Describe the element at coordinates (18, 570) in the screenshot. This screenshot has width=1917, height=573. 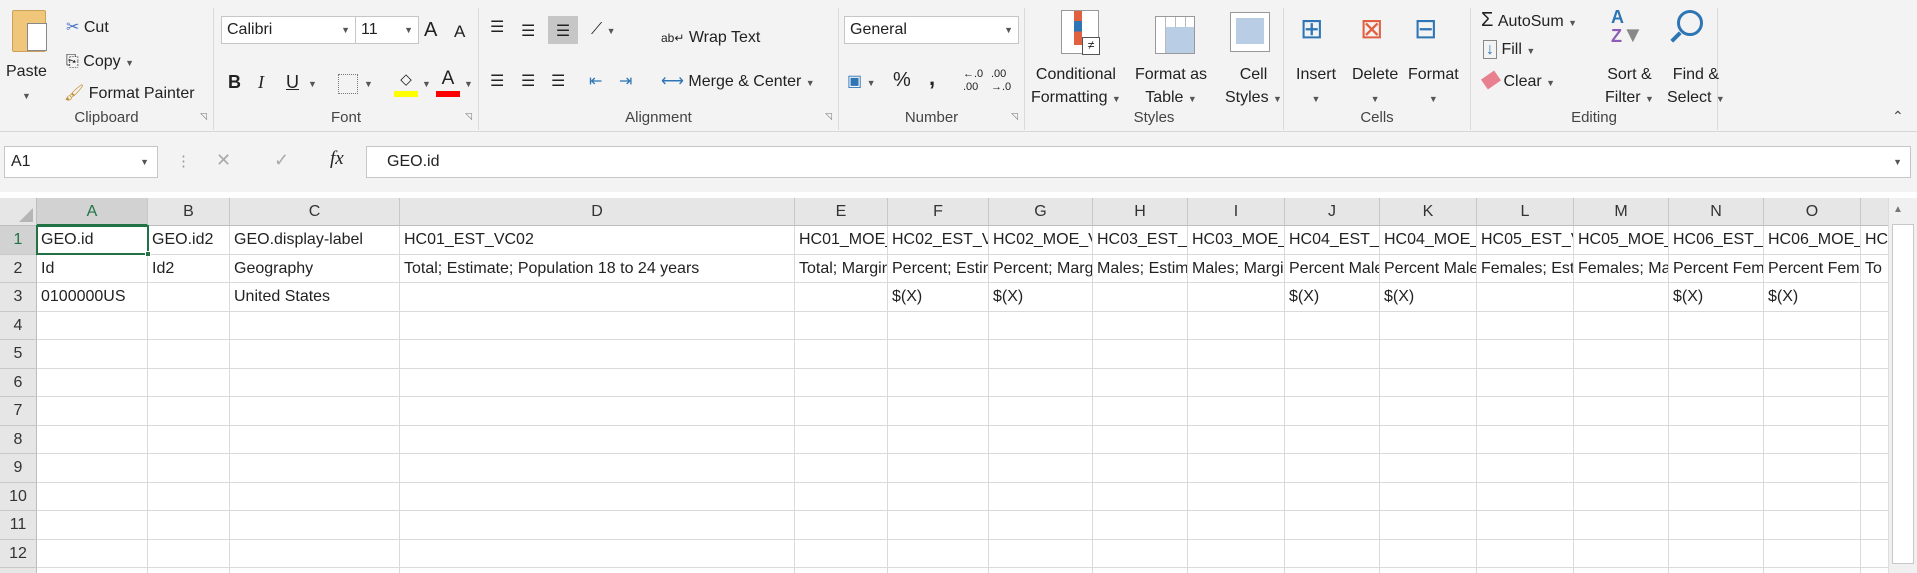
I see `row-header-13: 13` at that location.